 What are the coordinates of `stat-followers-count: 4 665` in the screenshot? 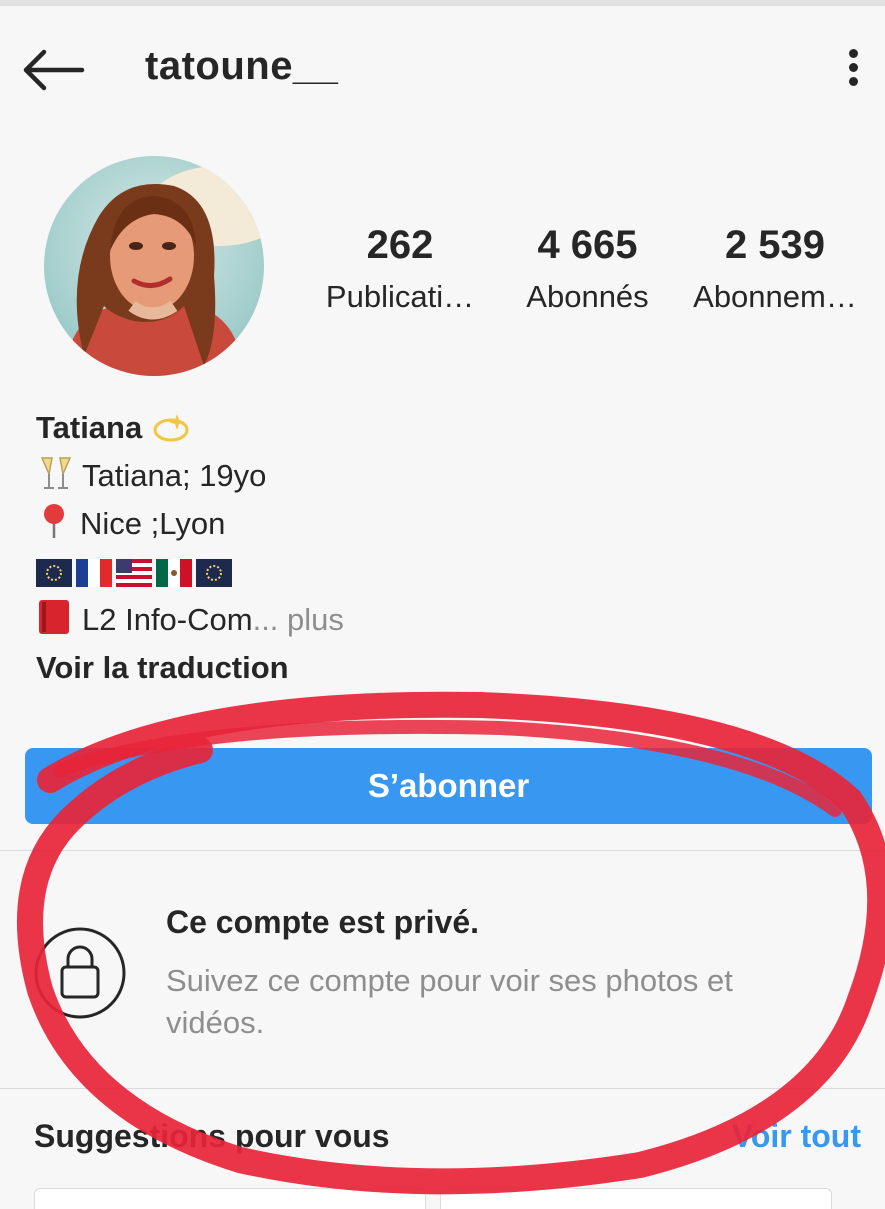 It's located at (587, 245).